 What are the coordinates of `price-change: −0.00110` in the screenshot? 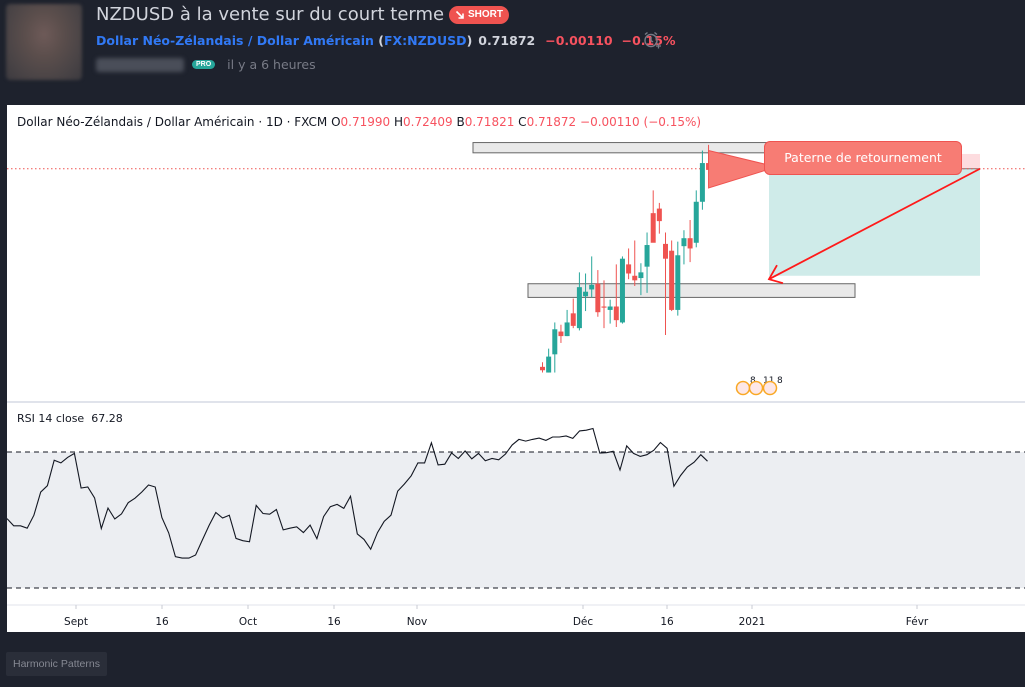 It's located at (579, 40).